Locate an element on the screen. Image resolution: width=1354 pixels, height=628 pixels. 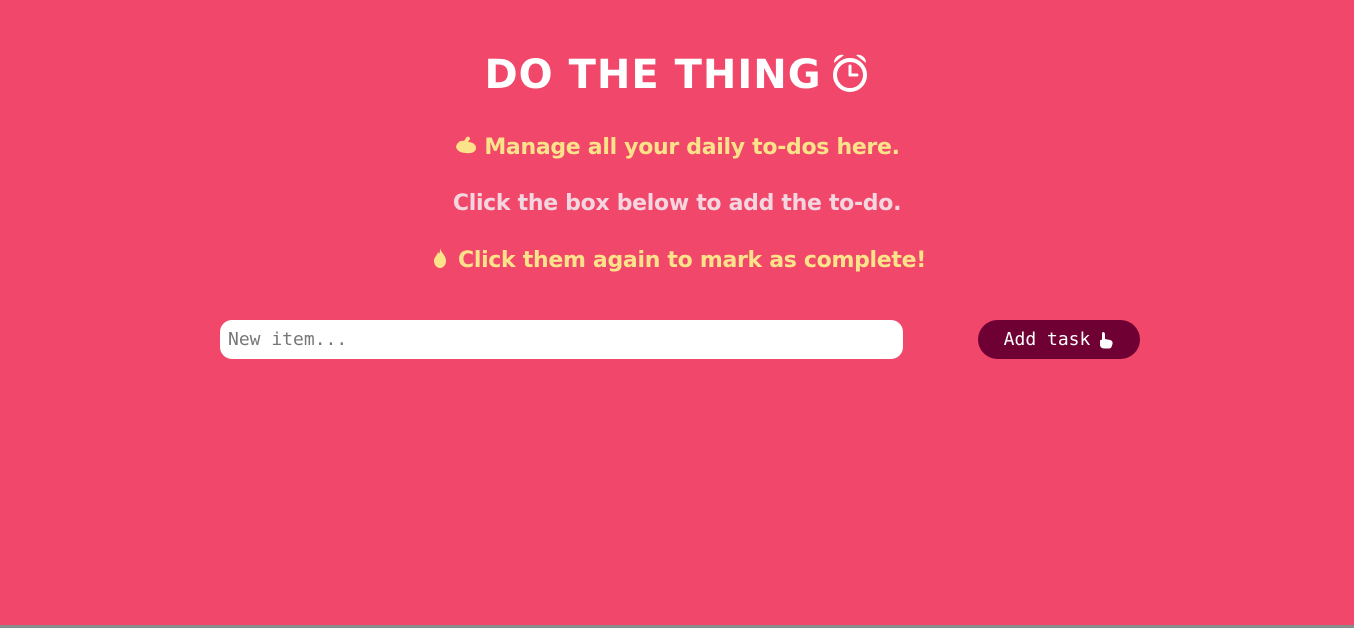
page-title: DO THE THING is located at coordinates (677, 75).